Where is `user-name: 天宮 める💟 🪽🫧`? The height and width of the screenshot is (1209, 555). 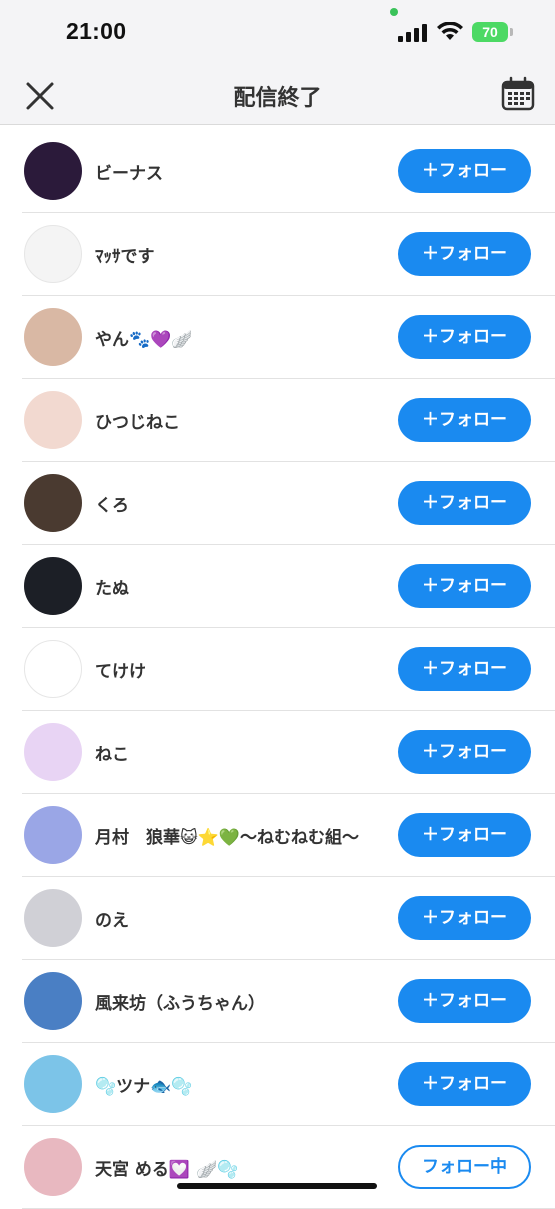
user-name: 天宮 める💟 🪽🫧 is located at coordinates (167, 1170).